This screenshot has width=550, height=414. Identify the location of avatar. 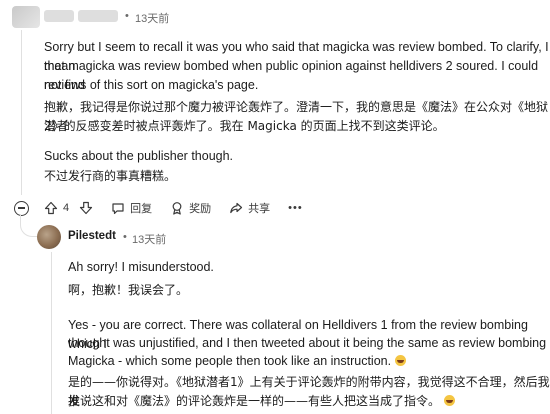
(49, 237).